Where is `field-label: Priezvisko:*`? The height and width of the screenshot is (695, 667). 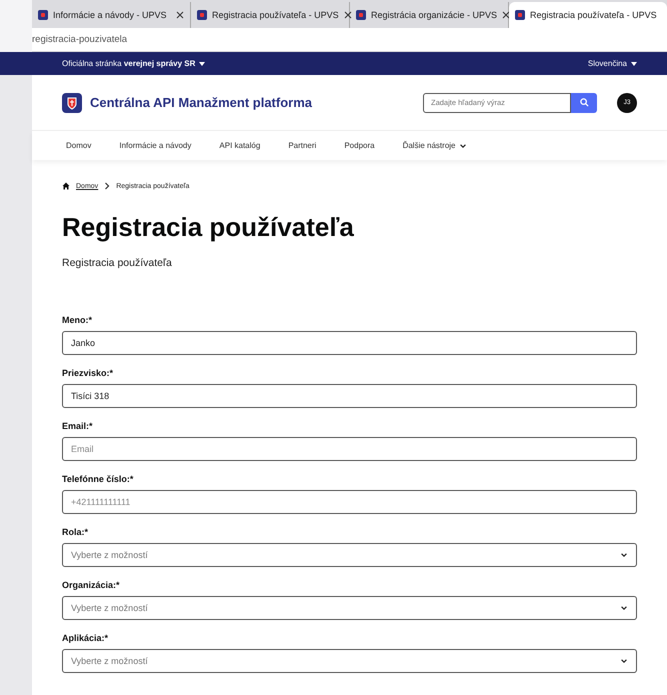
field-label: Priezvisko:* is located at coordinates (88, 373).